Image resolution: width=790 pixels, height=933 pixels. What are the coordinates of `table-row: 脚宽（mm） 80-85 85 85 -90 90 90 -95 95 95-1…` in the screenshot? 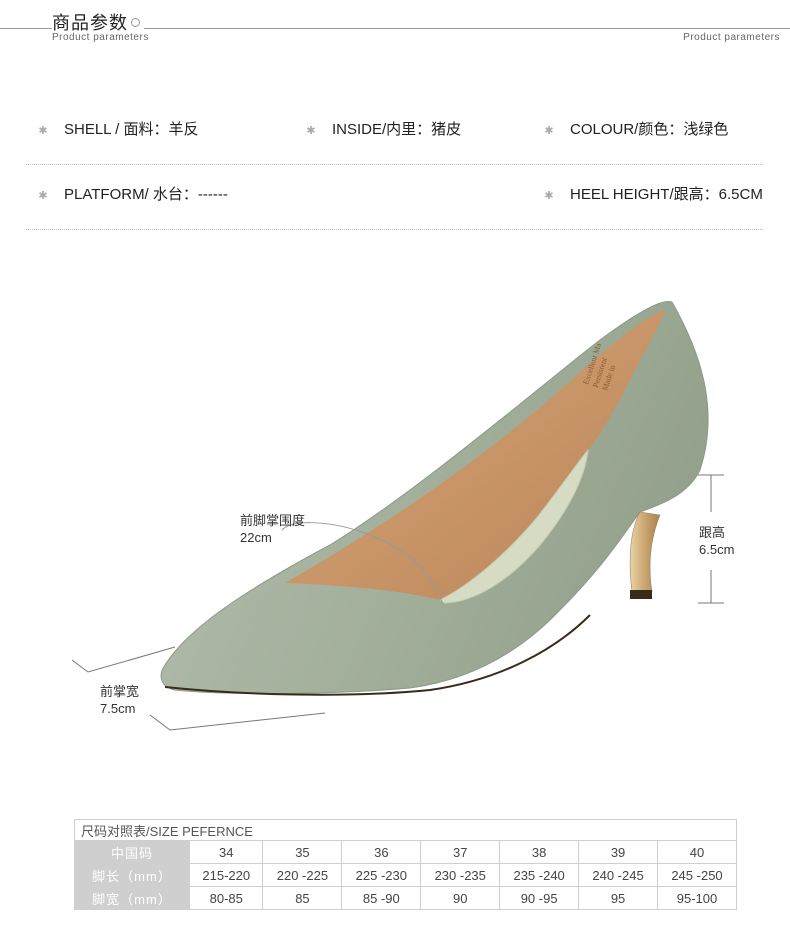 It's located at (405, 898).